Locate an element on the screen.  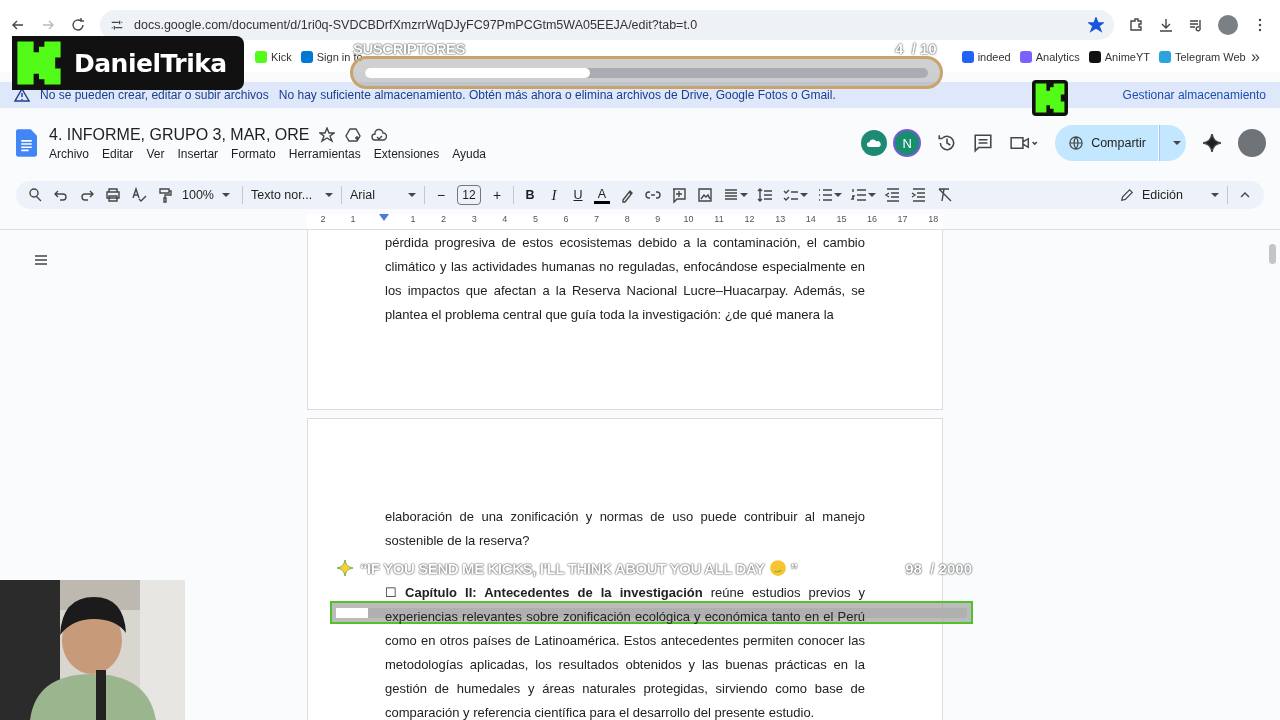
comments-icon is located at coordinates (983, 143).